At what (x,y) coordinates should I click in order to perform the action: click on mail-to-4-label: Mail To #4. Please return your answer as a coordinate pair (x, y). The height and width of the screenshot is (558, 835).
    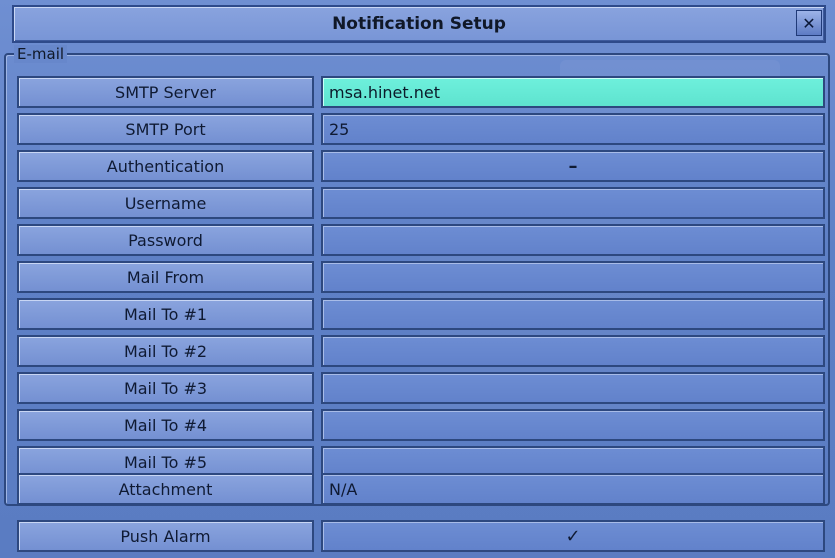
    Looking at the image, I should click on (165, 425).